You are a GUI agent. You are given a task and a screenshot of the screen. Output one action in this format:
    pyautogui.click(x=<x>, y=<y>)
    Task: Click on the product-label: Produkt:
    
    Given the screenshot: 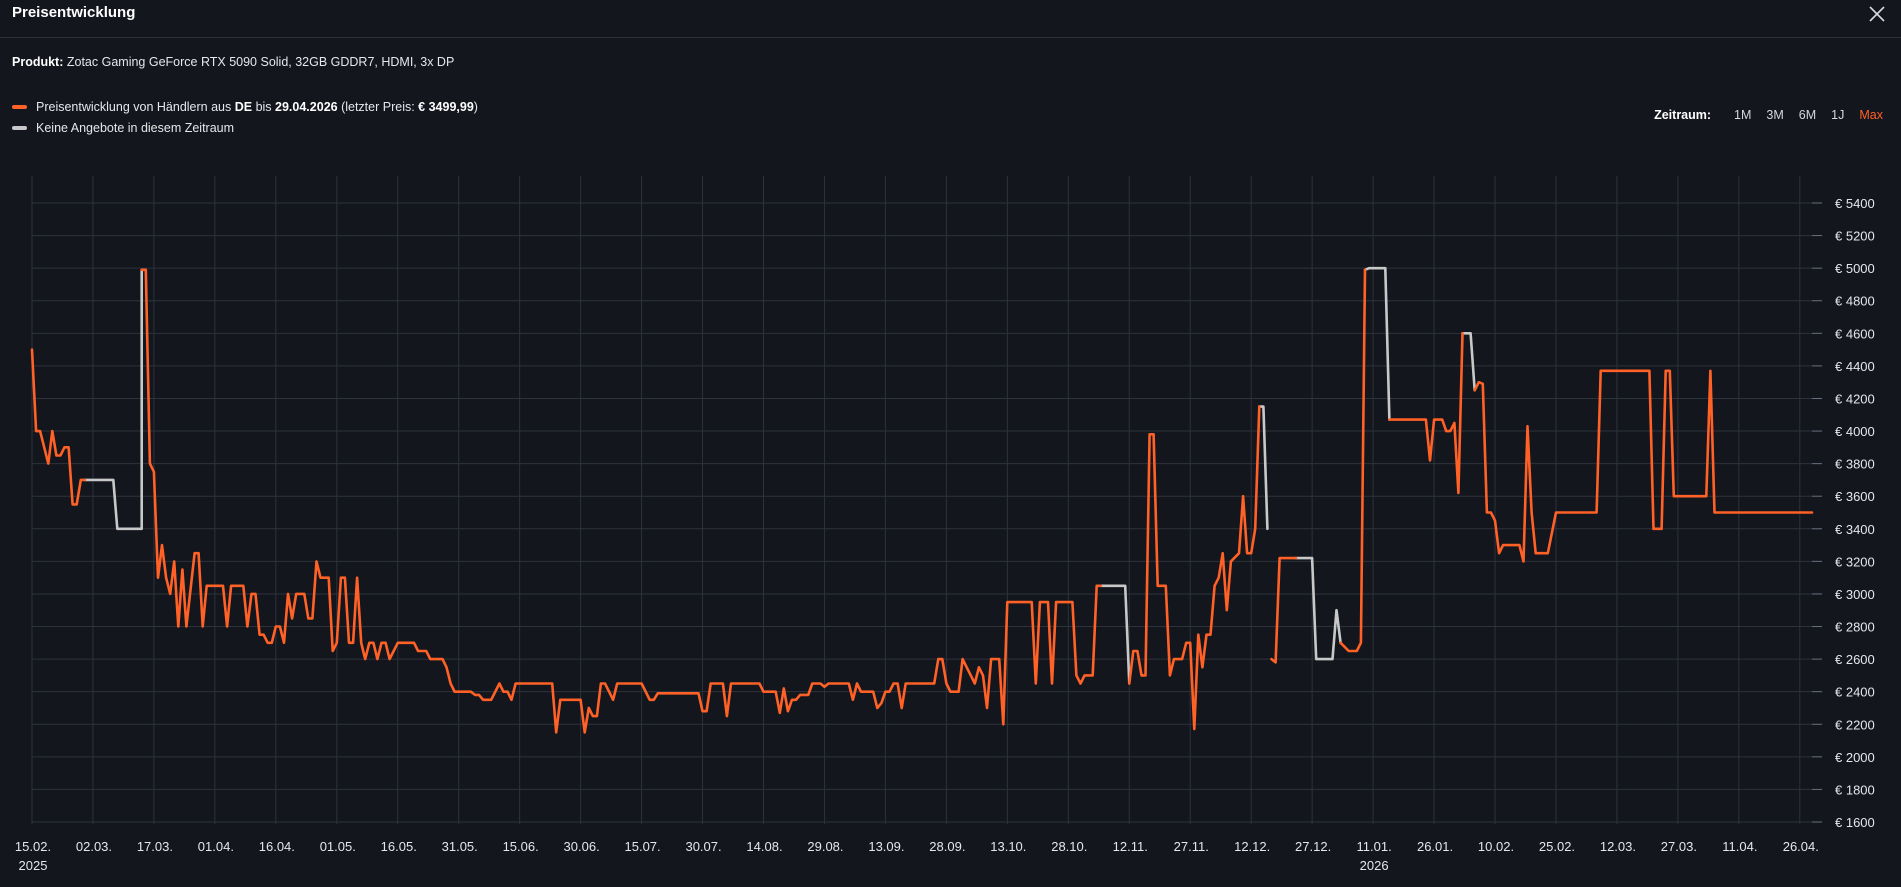 What is the action you would take?
    pyautogui.click(x=38, y=62)
    